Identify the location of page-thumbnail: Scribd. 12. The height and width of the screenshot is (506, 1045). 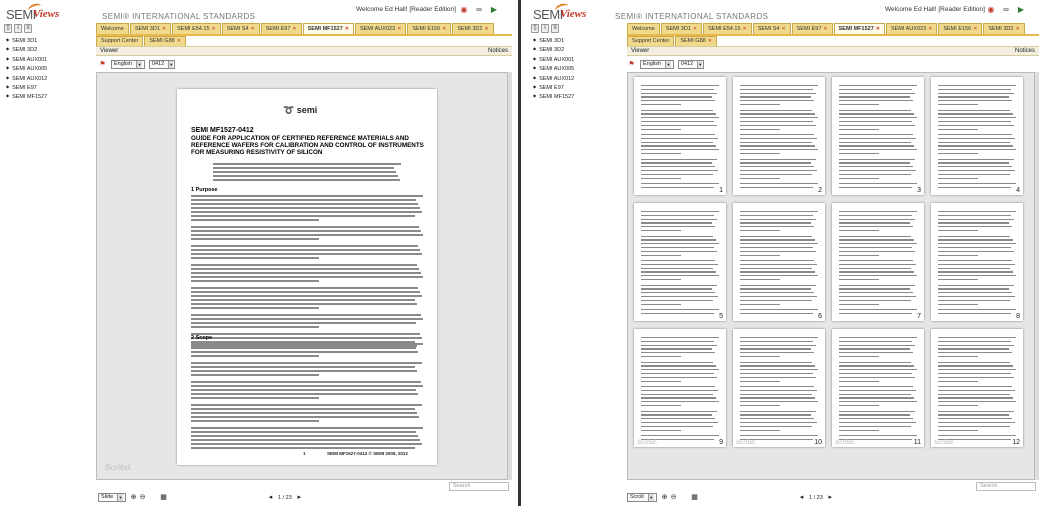
(977, 388).